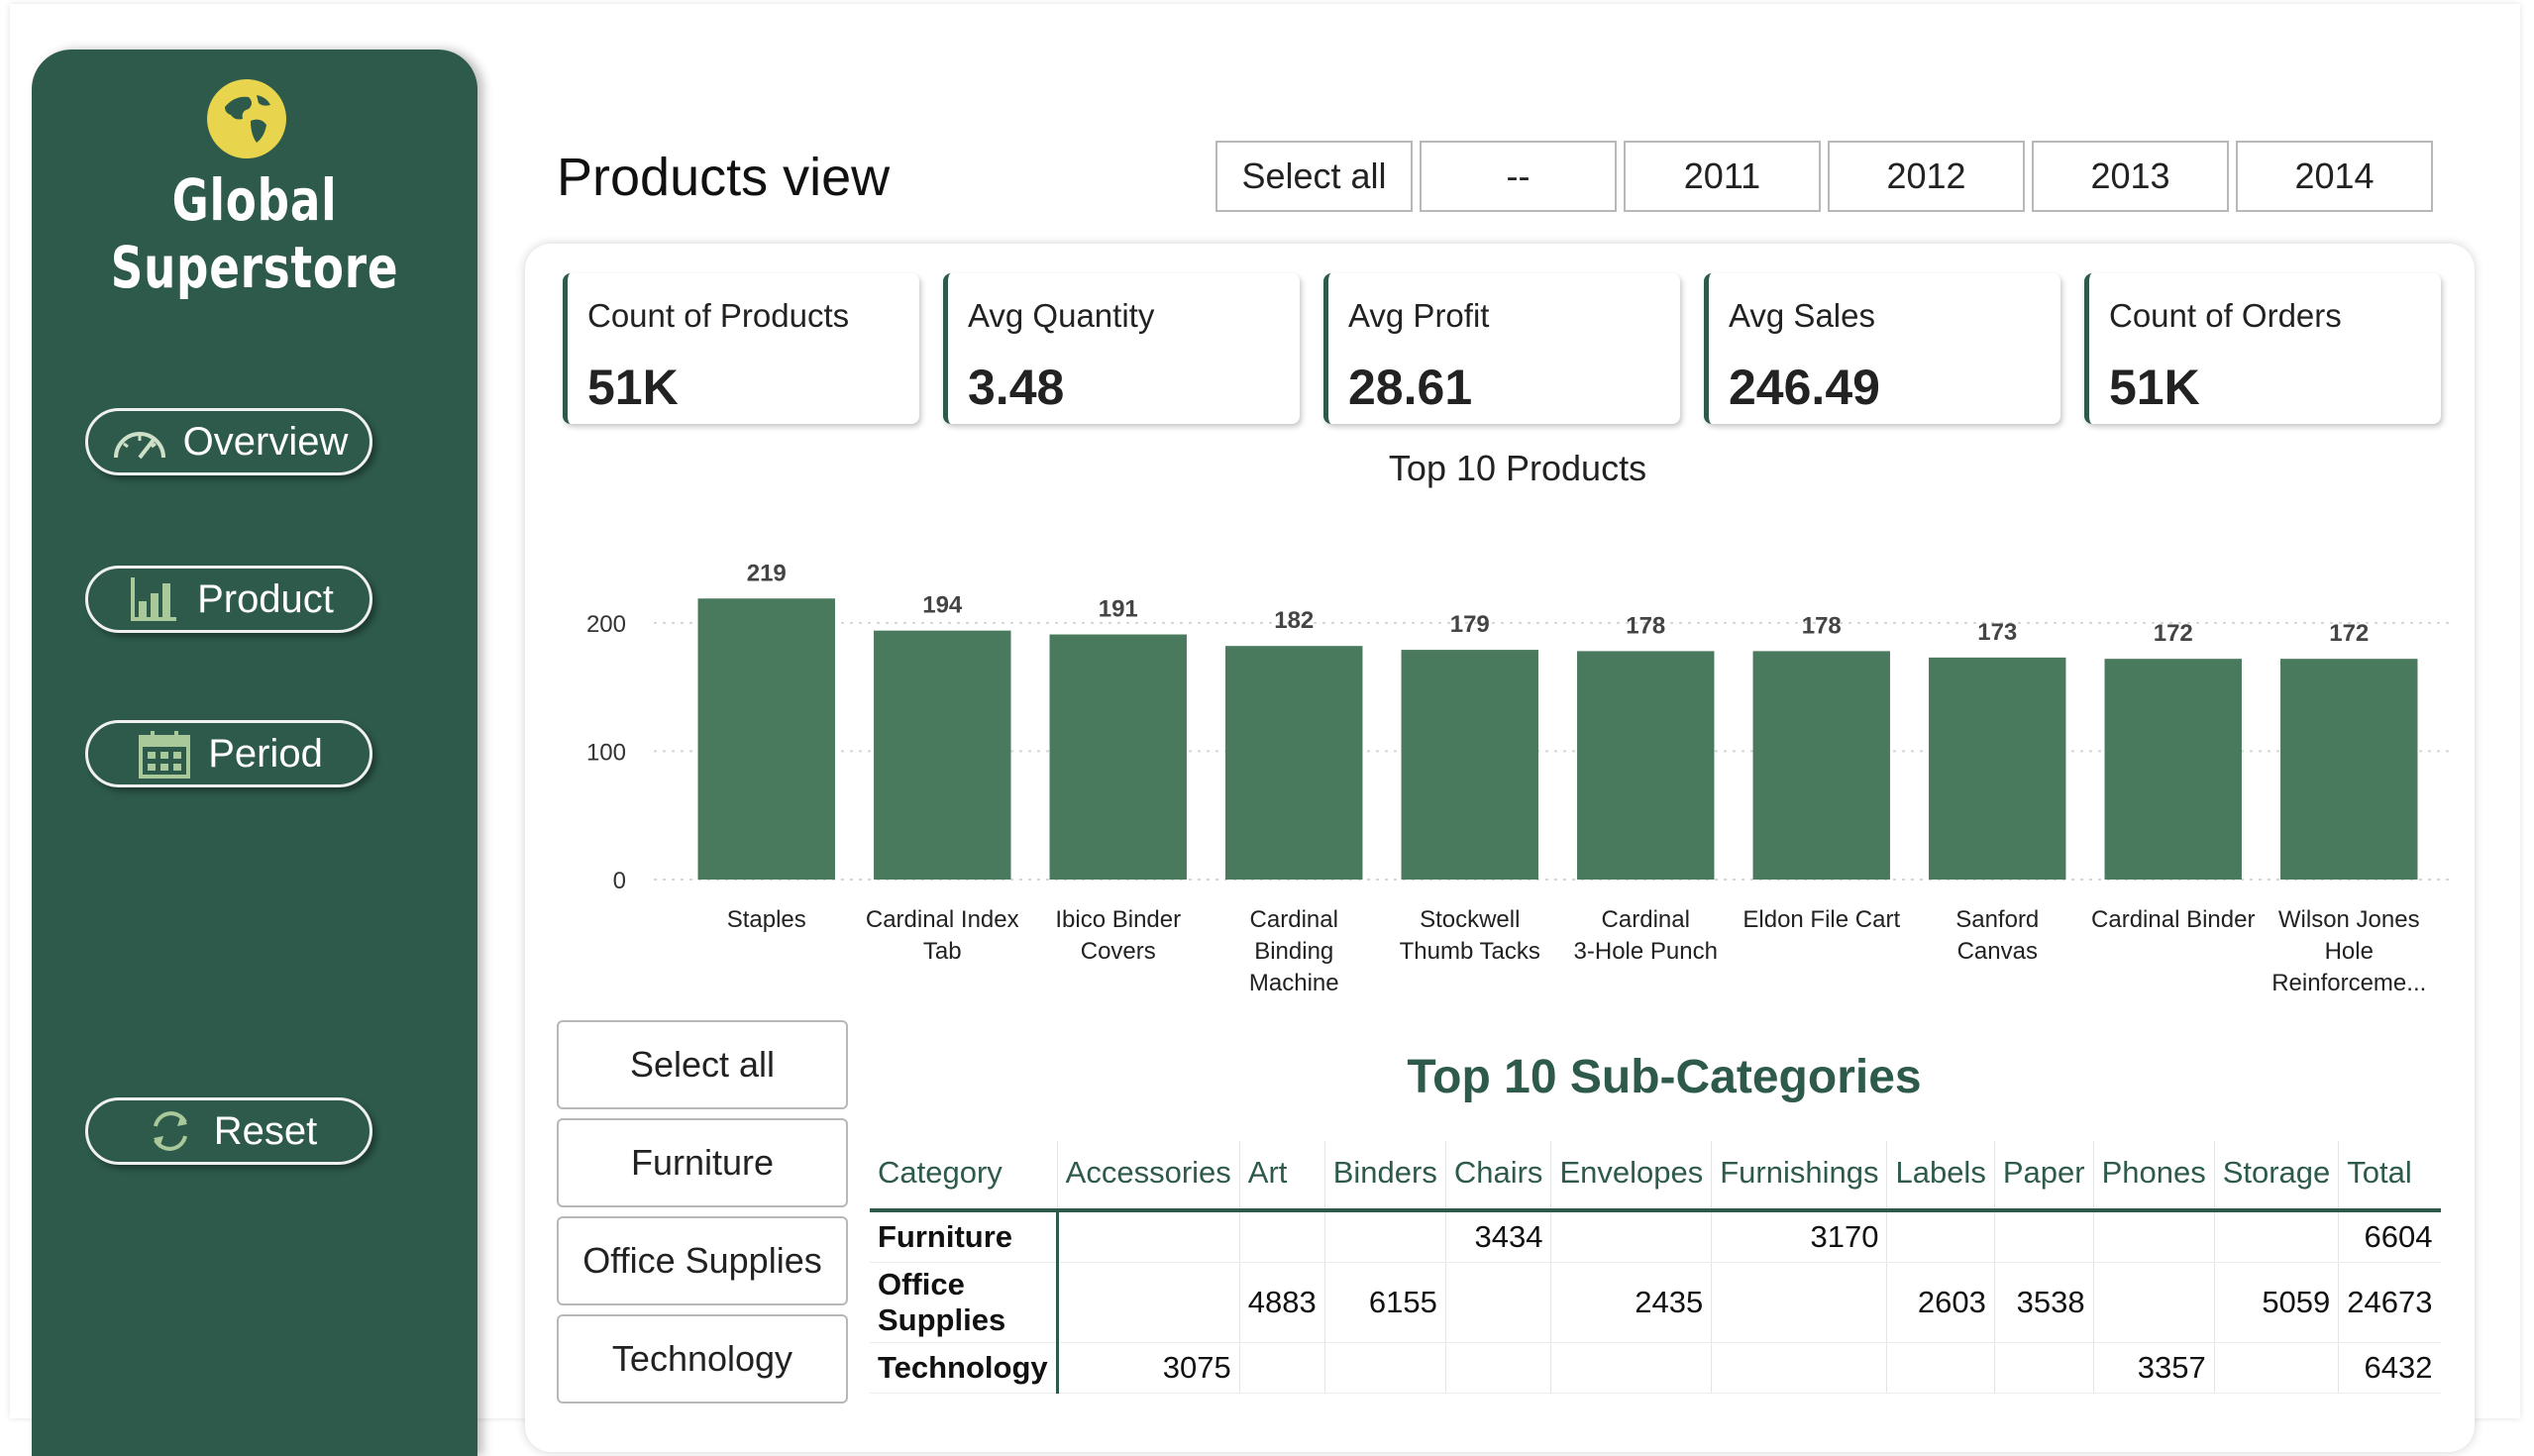 Image resolution: width=2534 pixels, height=1456 pixels. What do you see at coordinates (1518, 176) in the screenshot?
I see `year-blank-button: --` at bounding box center [1518, 176].